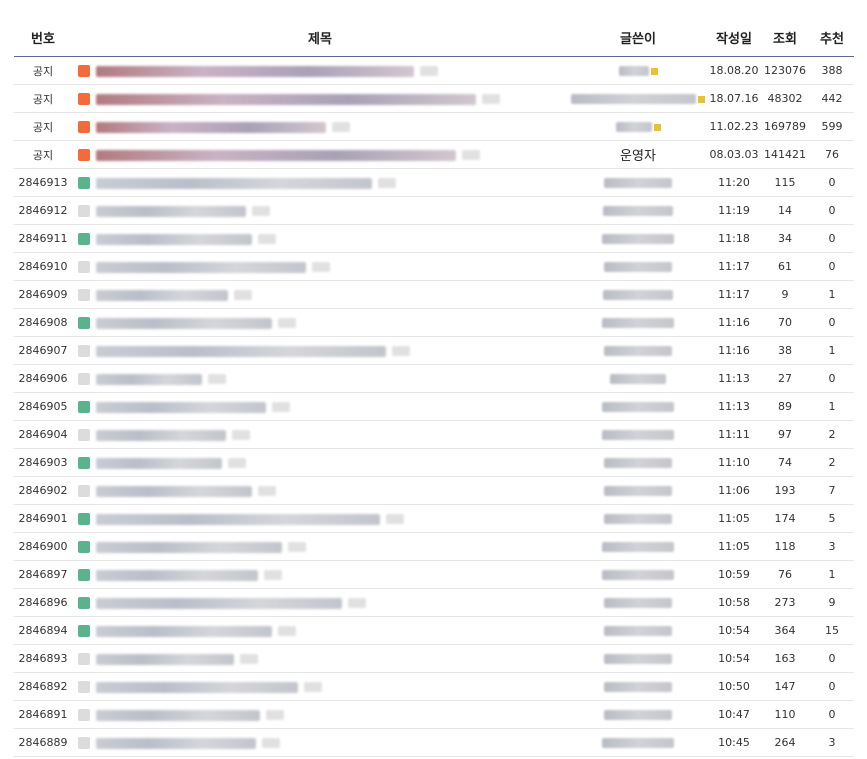 The height and width of the screenshot is (759, 867). I want to click on table-row: 2846903 11:10 74 2, so click(434, 462).